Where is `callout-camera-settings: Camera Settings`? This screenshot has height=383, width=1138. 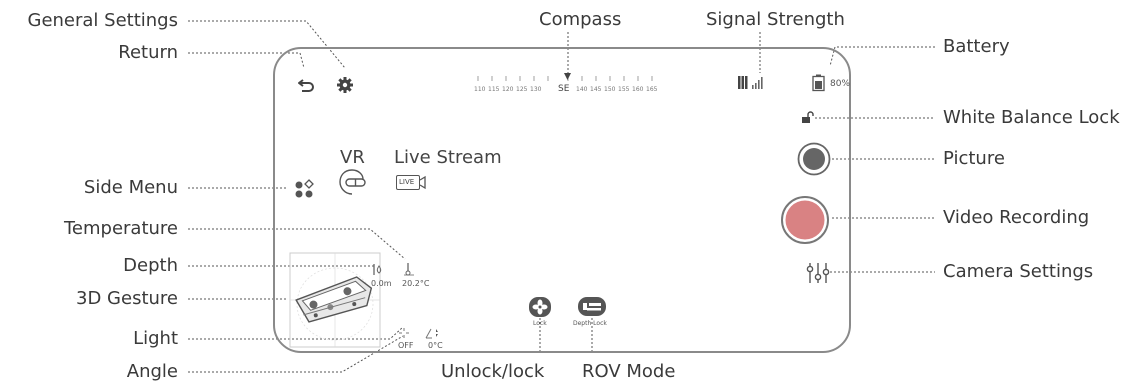
callout-camera-settings: Camera Settings is located at coordinates (1018, 271).